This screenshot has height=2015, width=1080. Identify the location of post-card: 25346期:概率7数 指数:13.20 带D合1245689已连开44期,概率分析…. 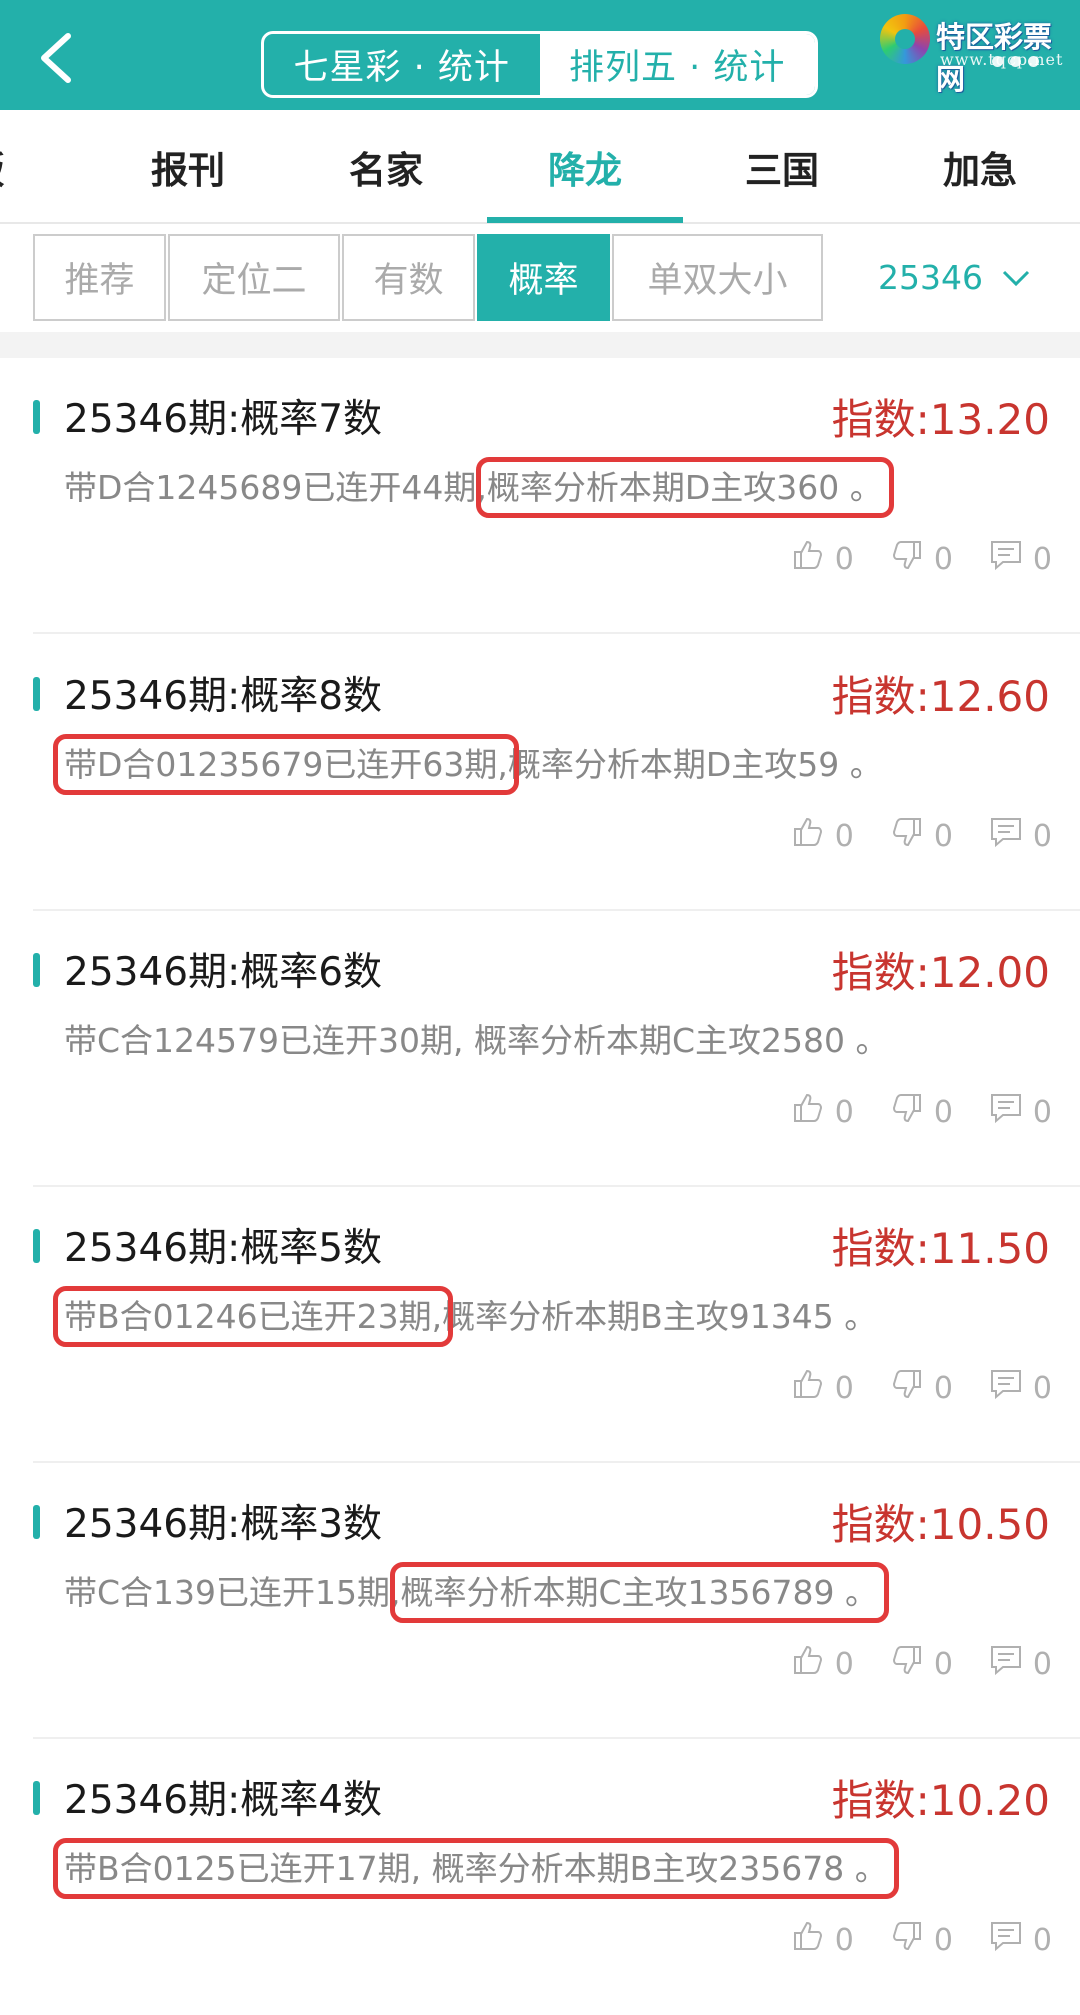
(540, 496).